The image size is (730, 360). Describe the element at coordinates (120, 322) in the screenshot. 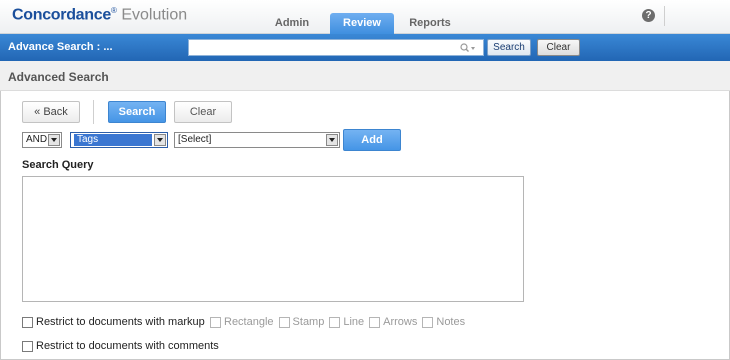

I see `restrict-markup-label: Restrict to documents with markup` at that location.